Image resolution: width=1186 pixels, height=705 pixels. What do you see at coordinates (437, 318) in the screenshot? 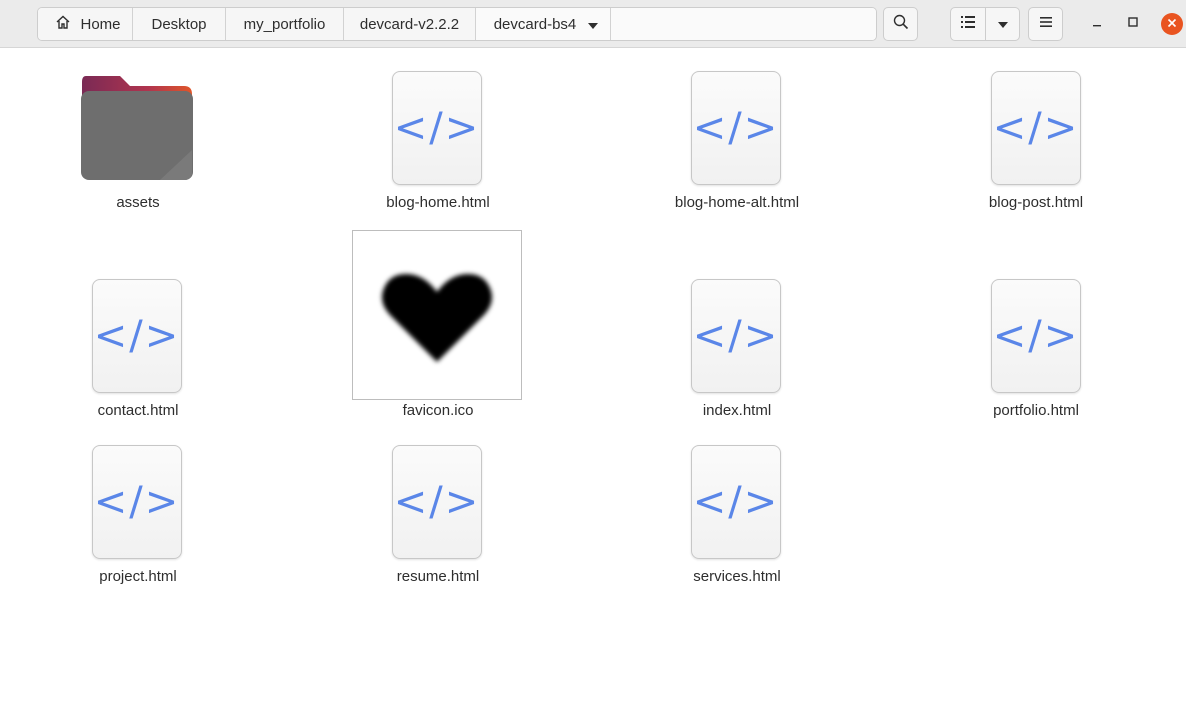
I see `heart-icon` at bounding box center [437, 318].